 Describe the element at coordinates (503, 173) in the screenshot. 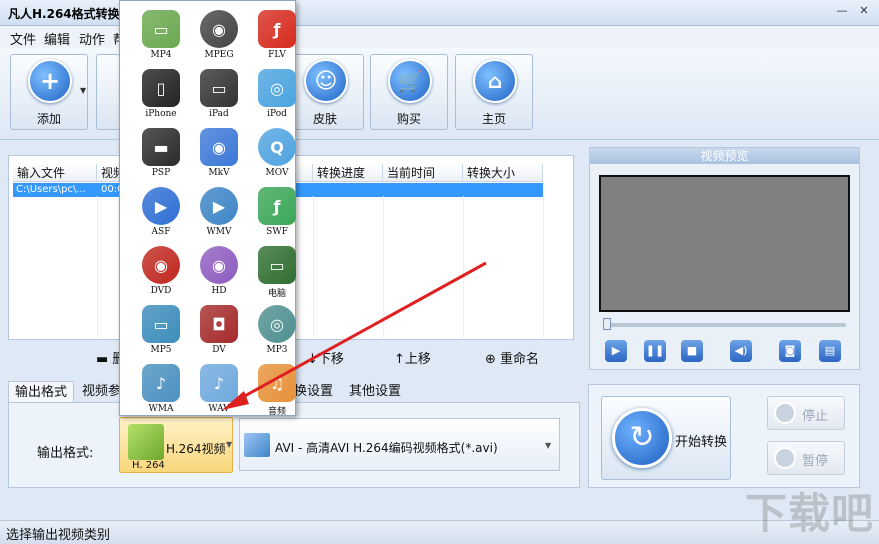

I see `column-header-size: 转换大小` at that location.